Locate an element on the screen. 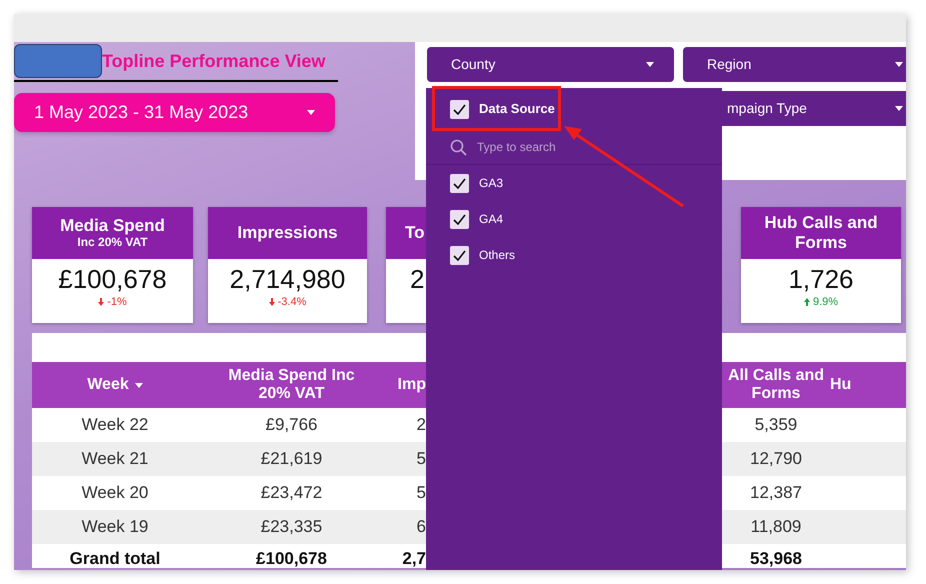  kpi-change: 9.9% is located at coordinates (825, 302).